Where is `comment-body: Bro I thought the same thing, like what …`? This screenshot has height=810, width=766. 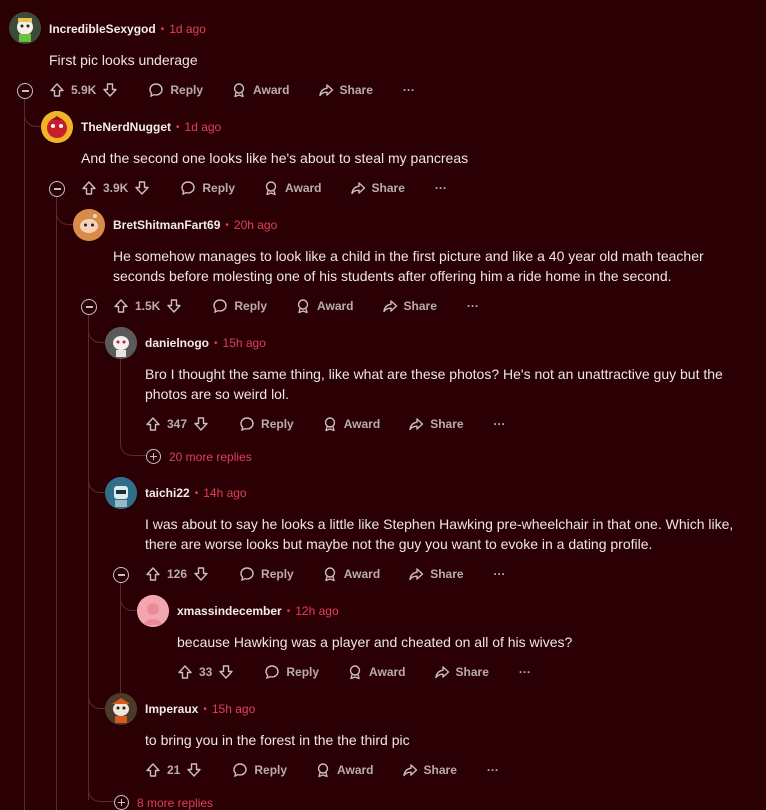 comment-body: Bro I thought the same thing, like what … is located at coordinates (434, 384).